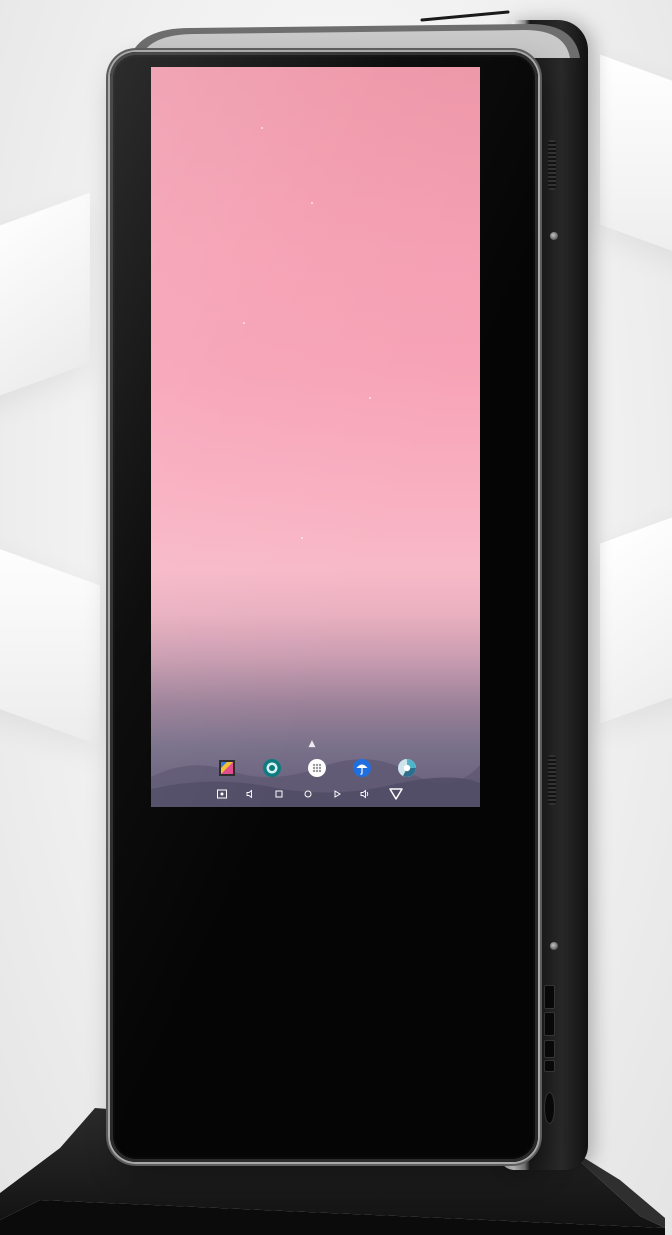  What do you see at coordinates (365, 794) in the screenshot?
I see `volume-up-icon` at bounding box center [365, 794].